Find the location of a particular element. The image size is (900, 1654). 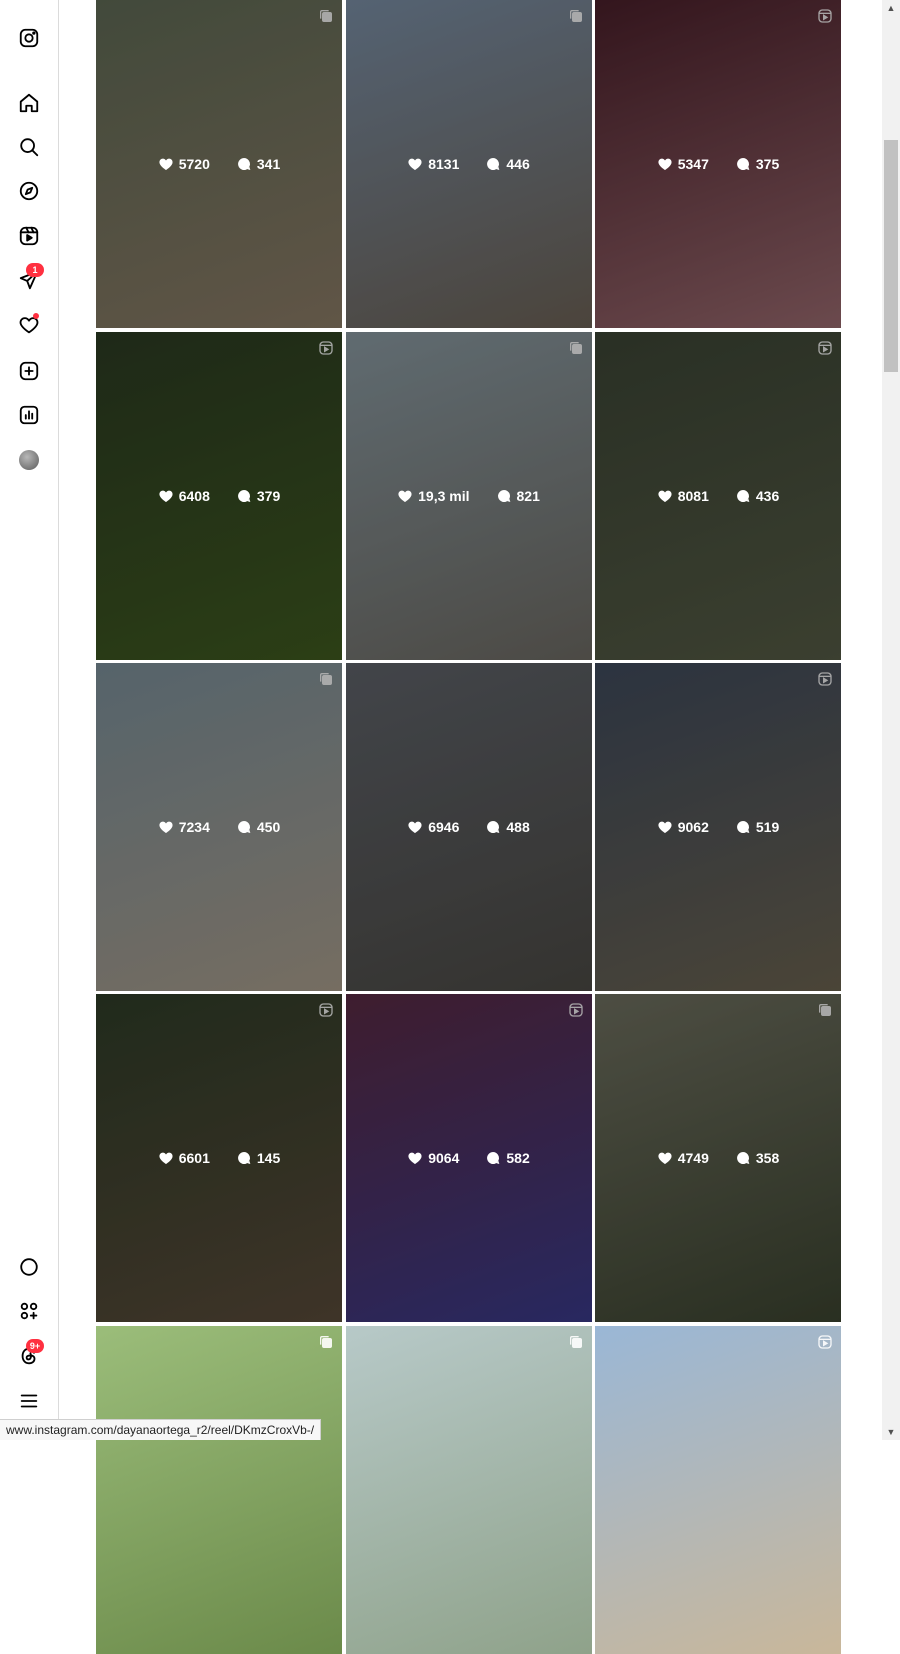

post-tile: 7234 450 is located at coordinates (219, 826).